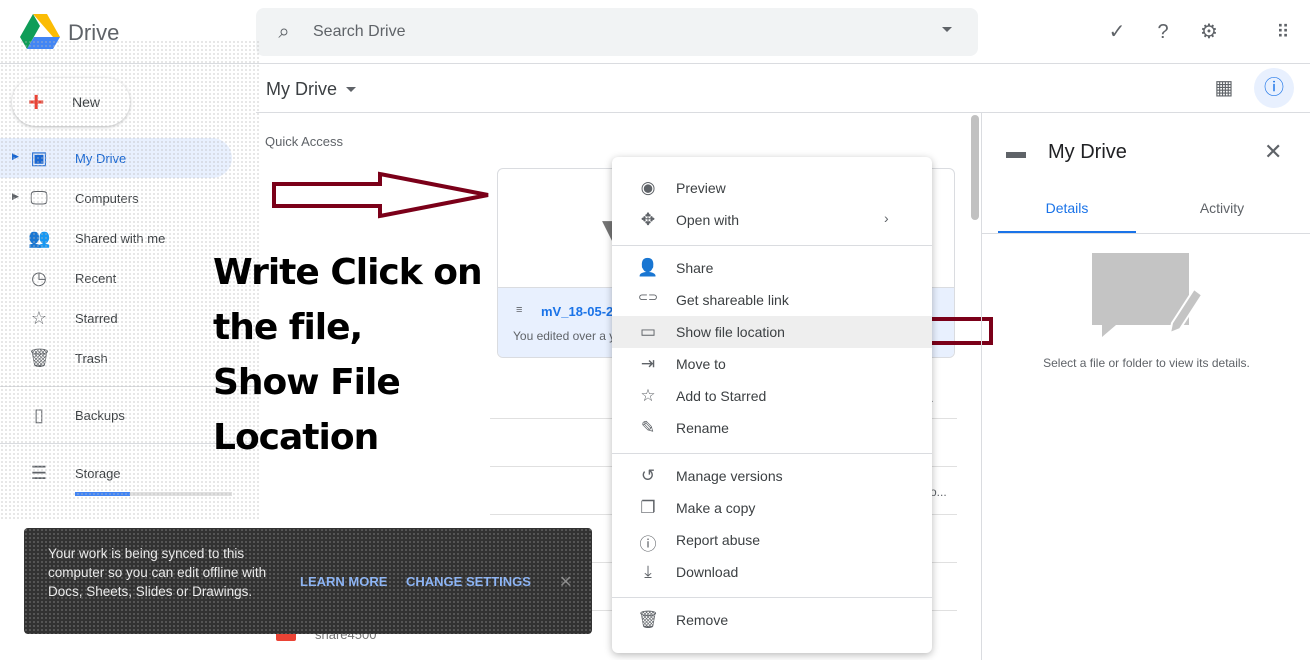 Image resolution: width=1310 pixels, height=660 pixels. I want to click on copy-icon: ❐, so click(648, 507).